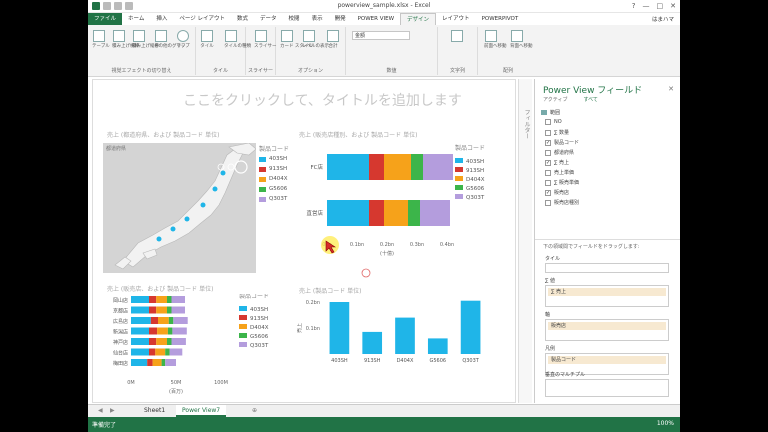  Describe the element at coordinates (136, 19) in the screenshot. I see `tab-home: ホーム` at that location.